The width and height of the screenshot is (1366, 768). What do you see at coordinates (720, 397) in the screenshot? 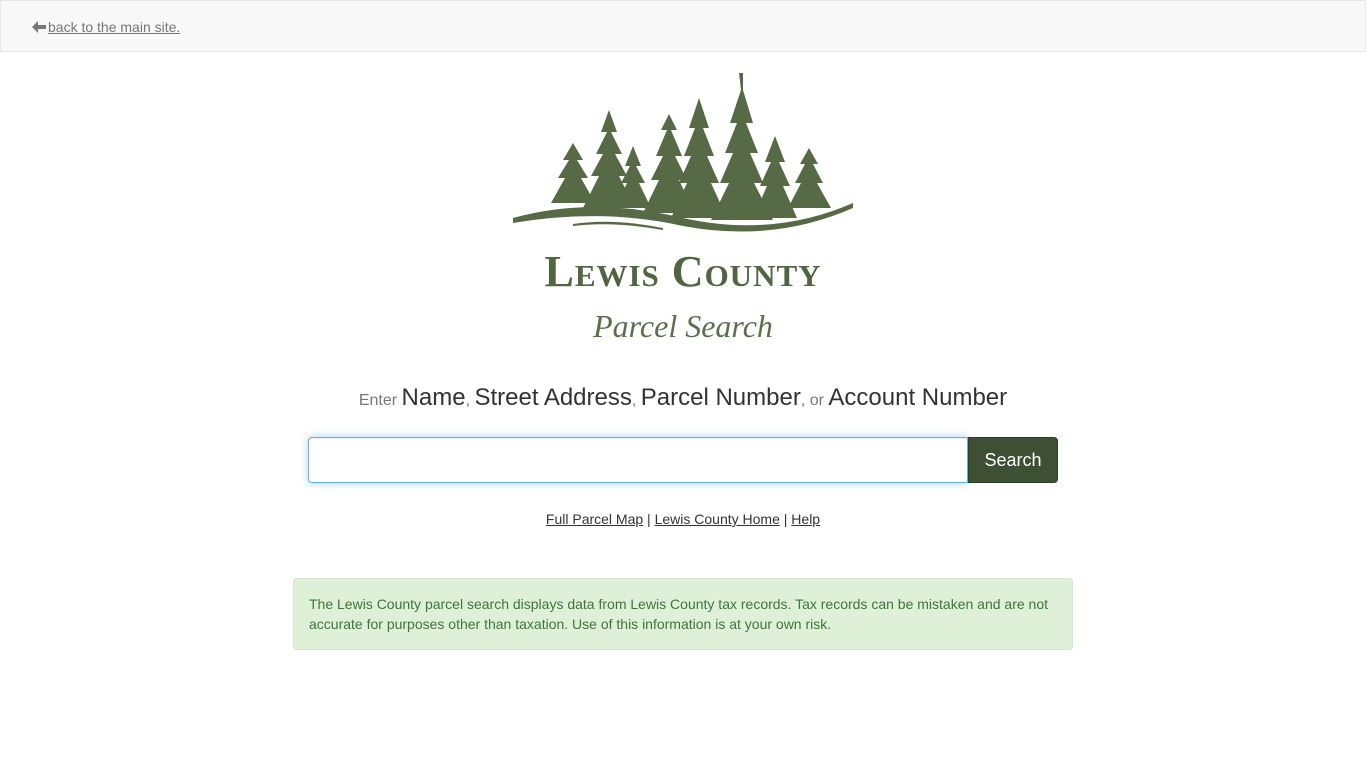
I see `prompt-parcel-number: Parcel Number` at bounding box center [720, 397].